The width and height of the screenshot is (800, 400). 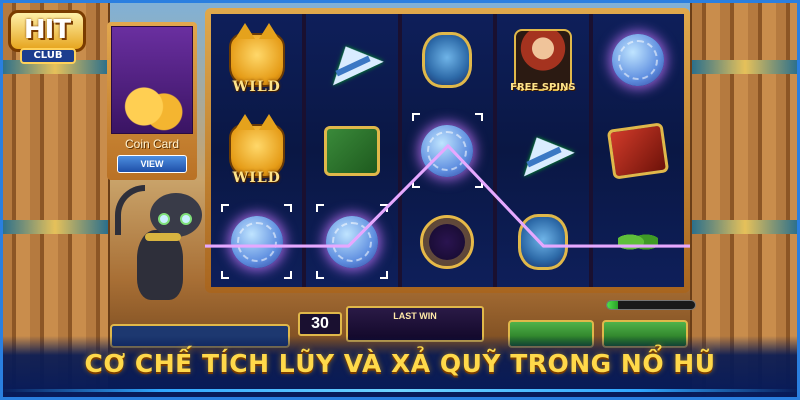 I want to click on leaves-shape, so click(x=638, y=241).